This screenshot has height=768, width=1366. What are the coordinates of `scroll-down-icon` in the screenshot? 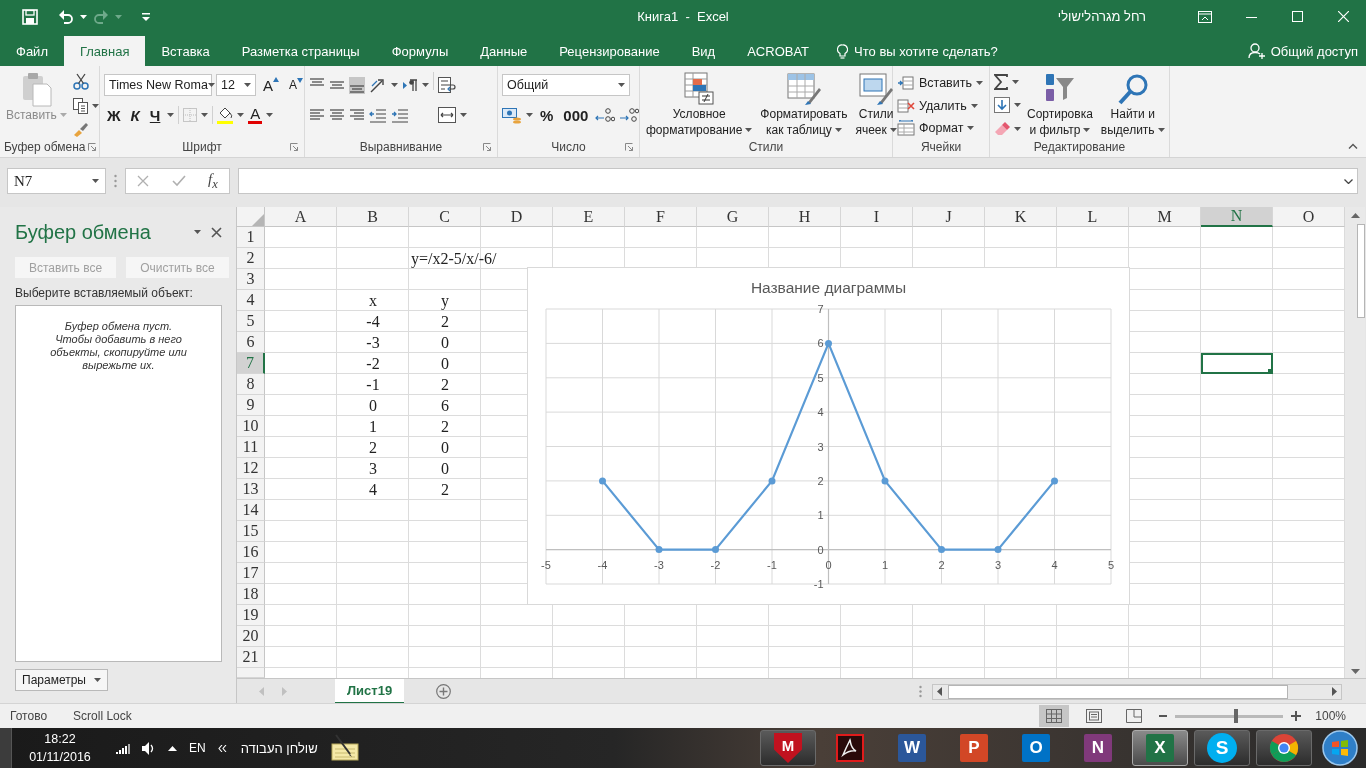 It's located at (1355, 671).